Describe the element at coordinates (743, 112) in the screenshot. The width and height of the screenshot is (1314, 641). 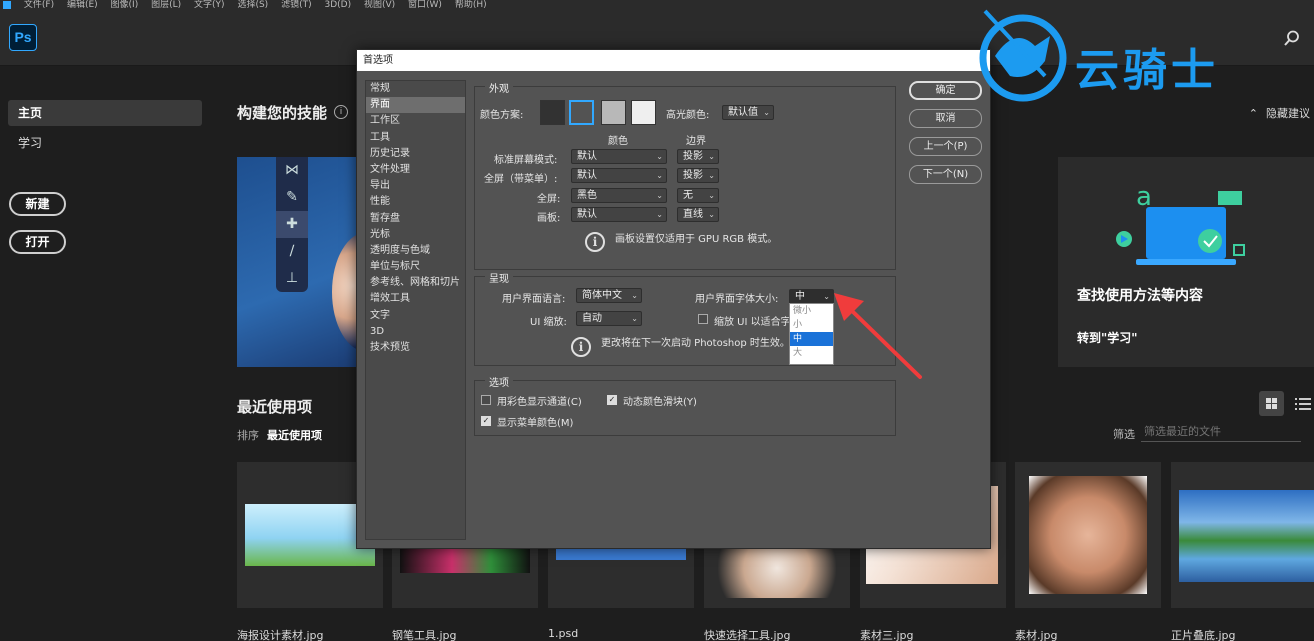
I see `highlight-color-value: 默认值` at that location.